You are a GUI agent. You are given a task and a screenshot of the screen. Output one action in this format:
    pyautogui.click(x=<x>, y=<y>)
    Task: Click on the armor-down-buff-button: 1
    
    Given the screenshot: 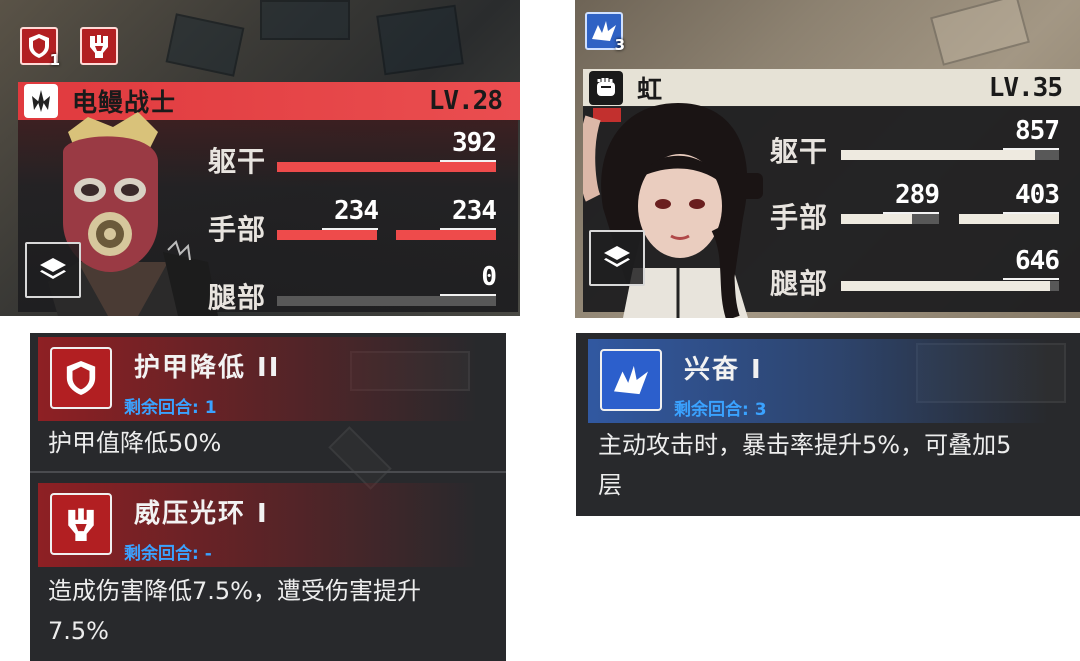 What is the action you would take?
    pyautogui.click(x=40, y=48)
    